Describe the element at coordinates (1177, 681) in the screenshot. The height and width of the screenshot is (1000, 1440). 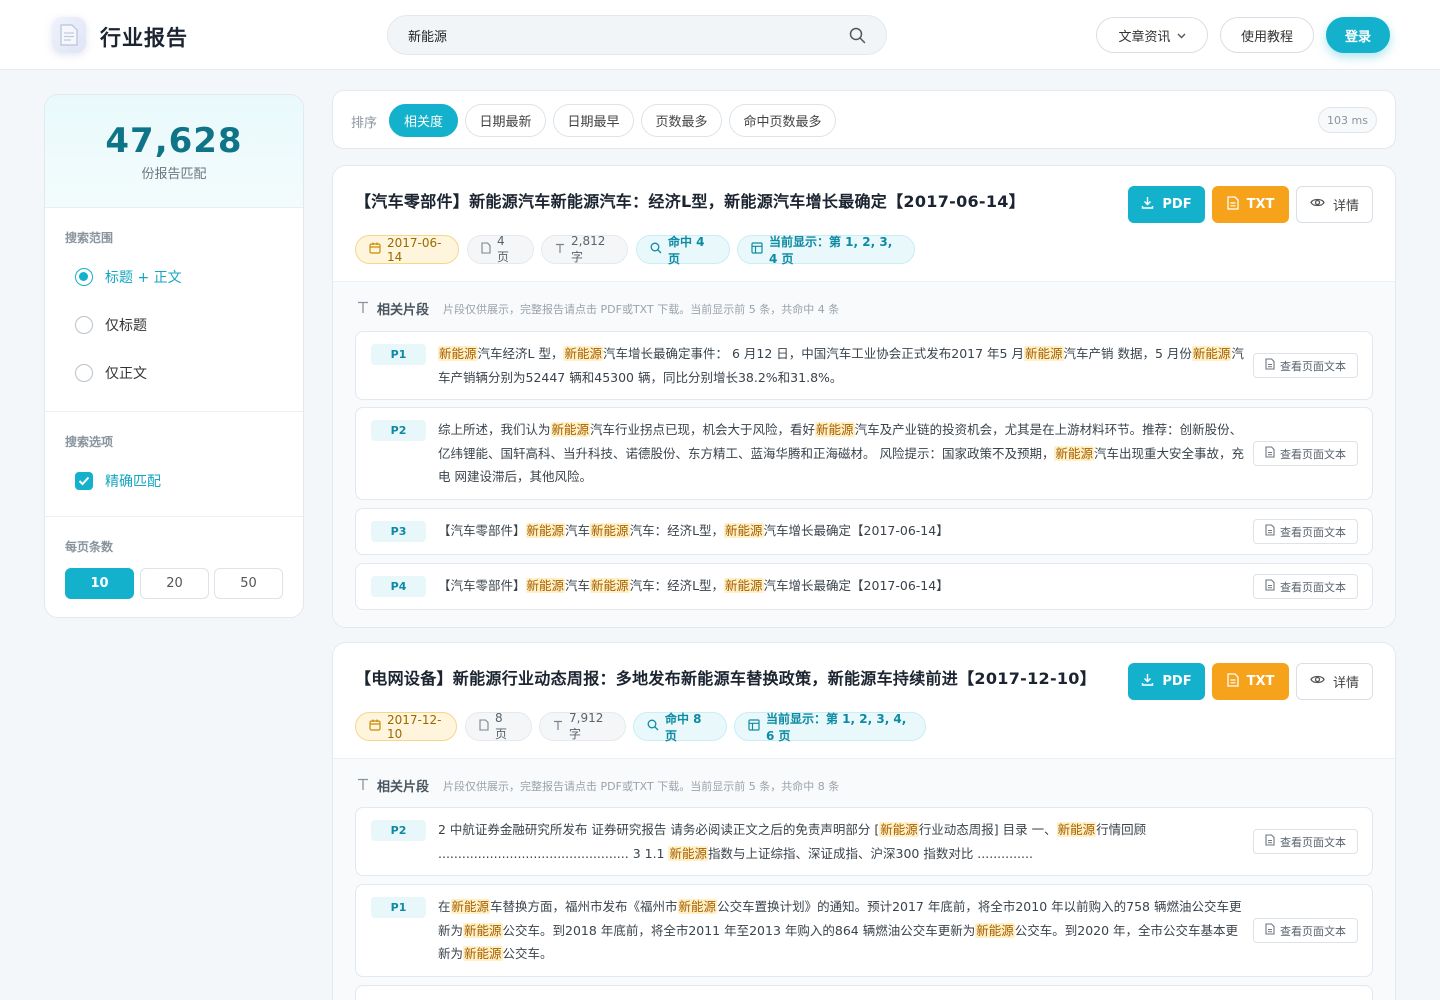
I see `pdf-label: PDF` at that location.